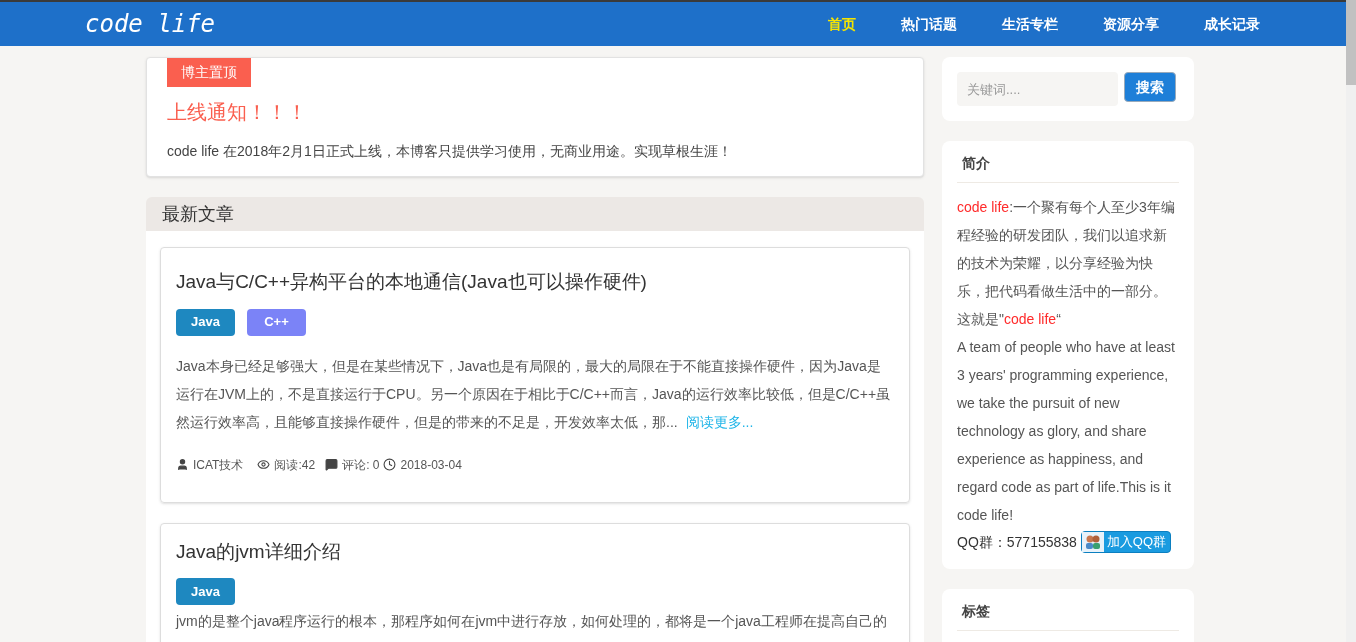 The image size is (1356, 642). I want to click on comment-count: 评论: 0, so click(361, 465).